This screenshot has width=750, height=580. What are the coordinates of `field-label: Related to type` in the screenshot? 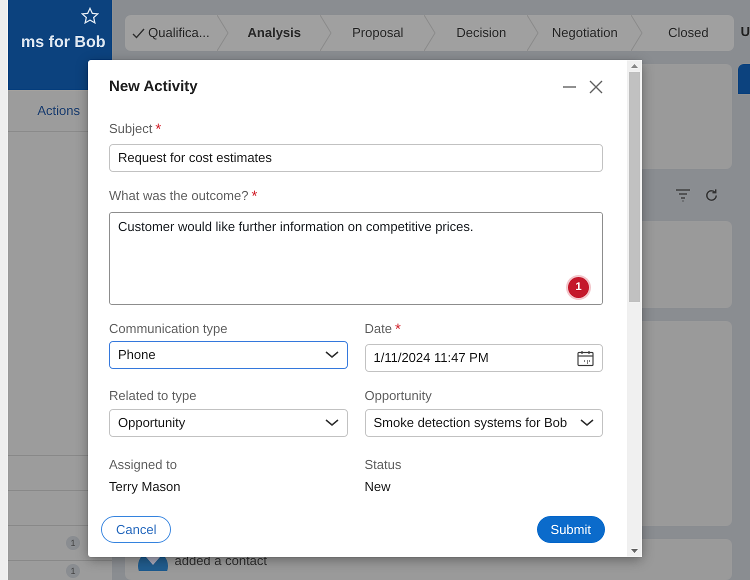 It's located at (152, 396).